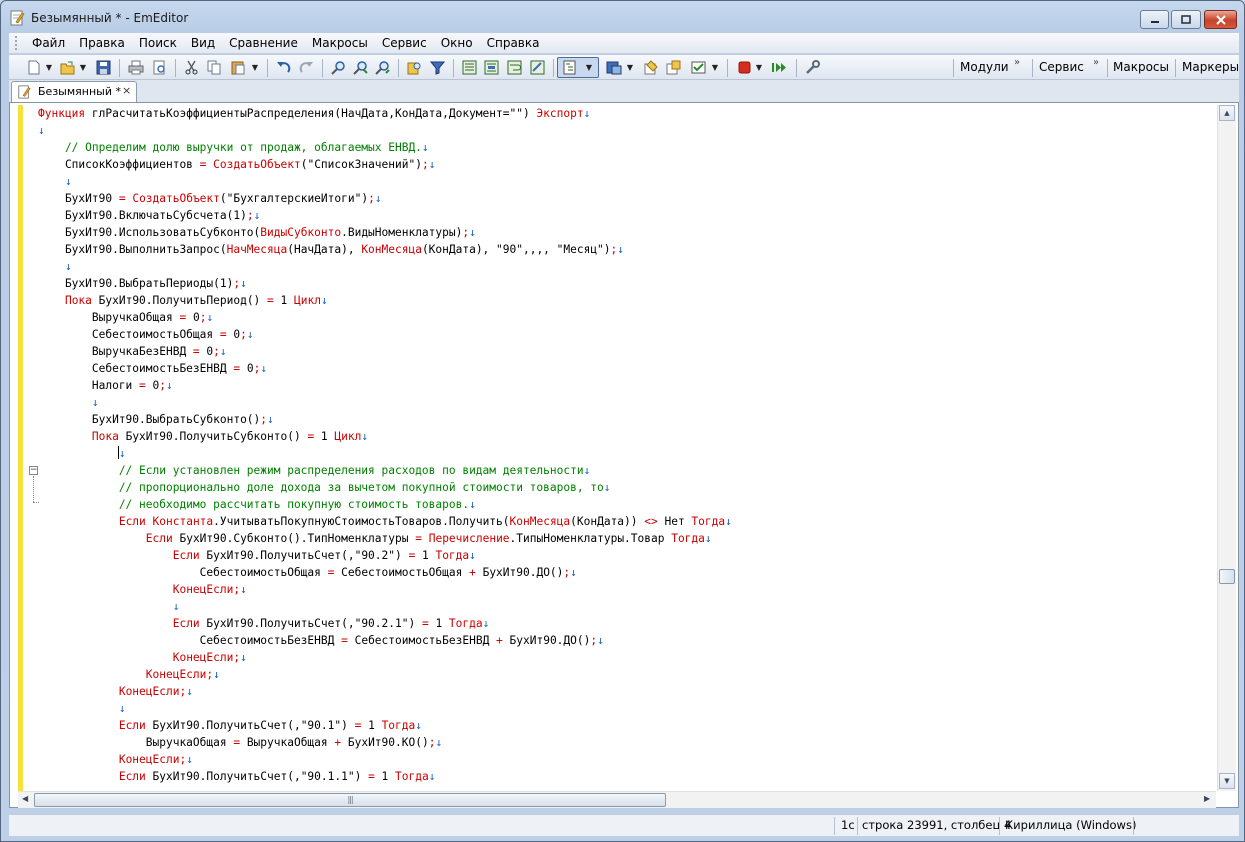 Image resolution: width=1245 pixels, height=842 pixels. What do you see at coordinates (17, 43) in the screenshot?
I see `menu-grip` at bounding box center [17, 43].